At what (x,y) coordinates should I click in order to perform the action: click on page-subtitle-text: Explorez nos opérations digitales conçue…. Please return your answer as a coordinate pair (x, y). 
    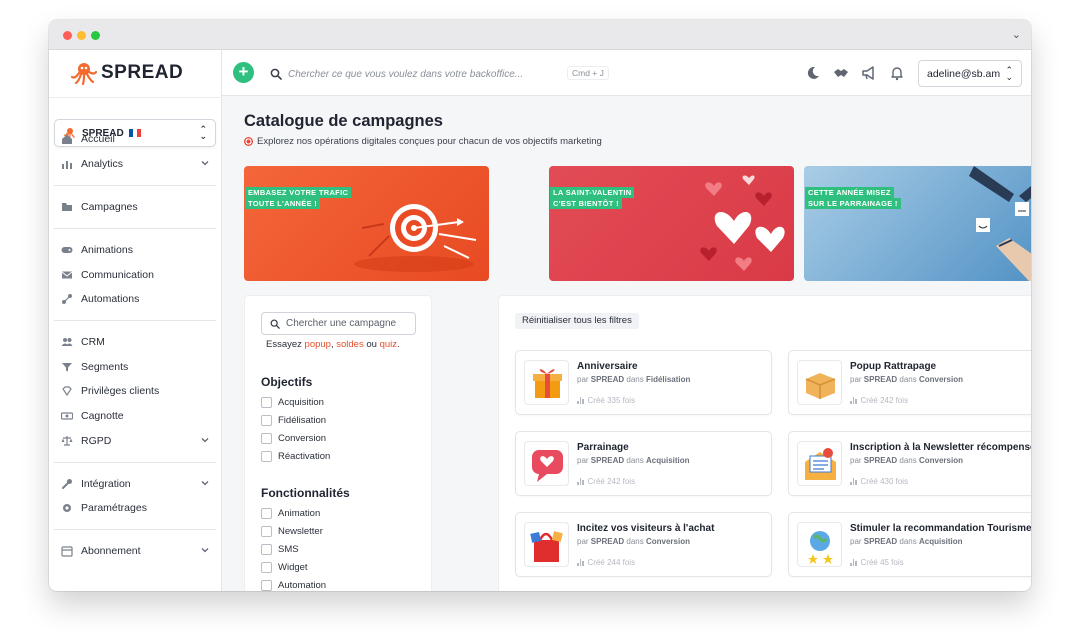
    Looking at the image, I should click on (429, 141).